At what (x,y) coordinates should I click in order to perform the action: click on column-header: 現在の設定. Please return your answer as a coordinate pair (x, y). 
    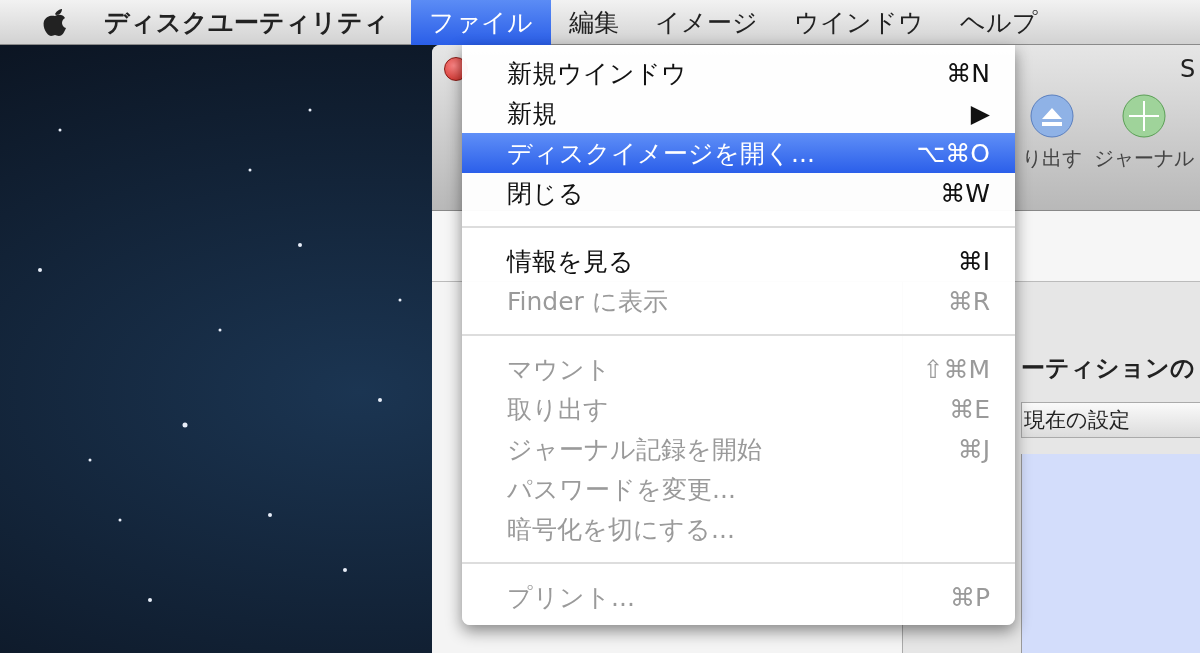
    Looking at the image, I should click on (1110, 420).